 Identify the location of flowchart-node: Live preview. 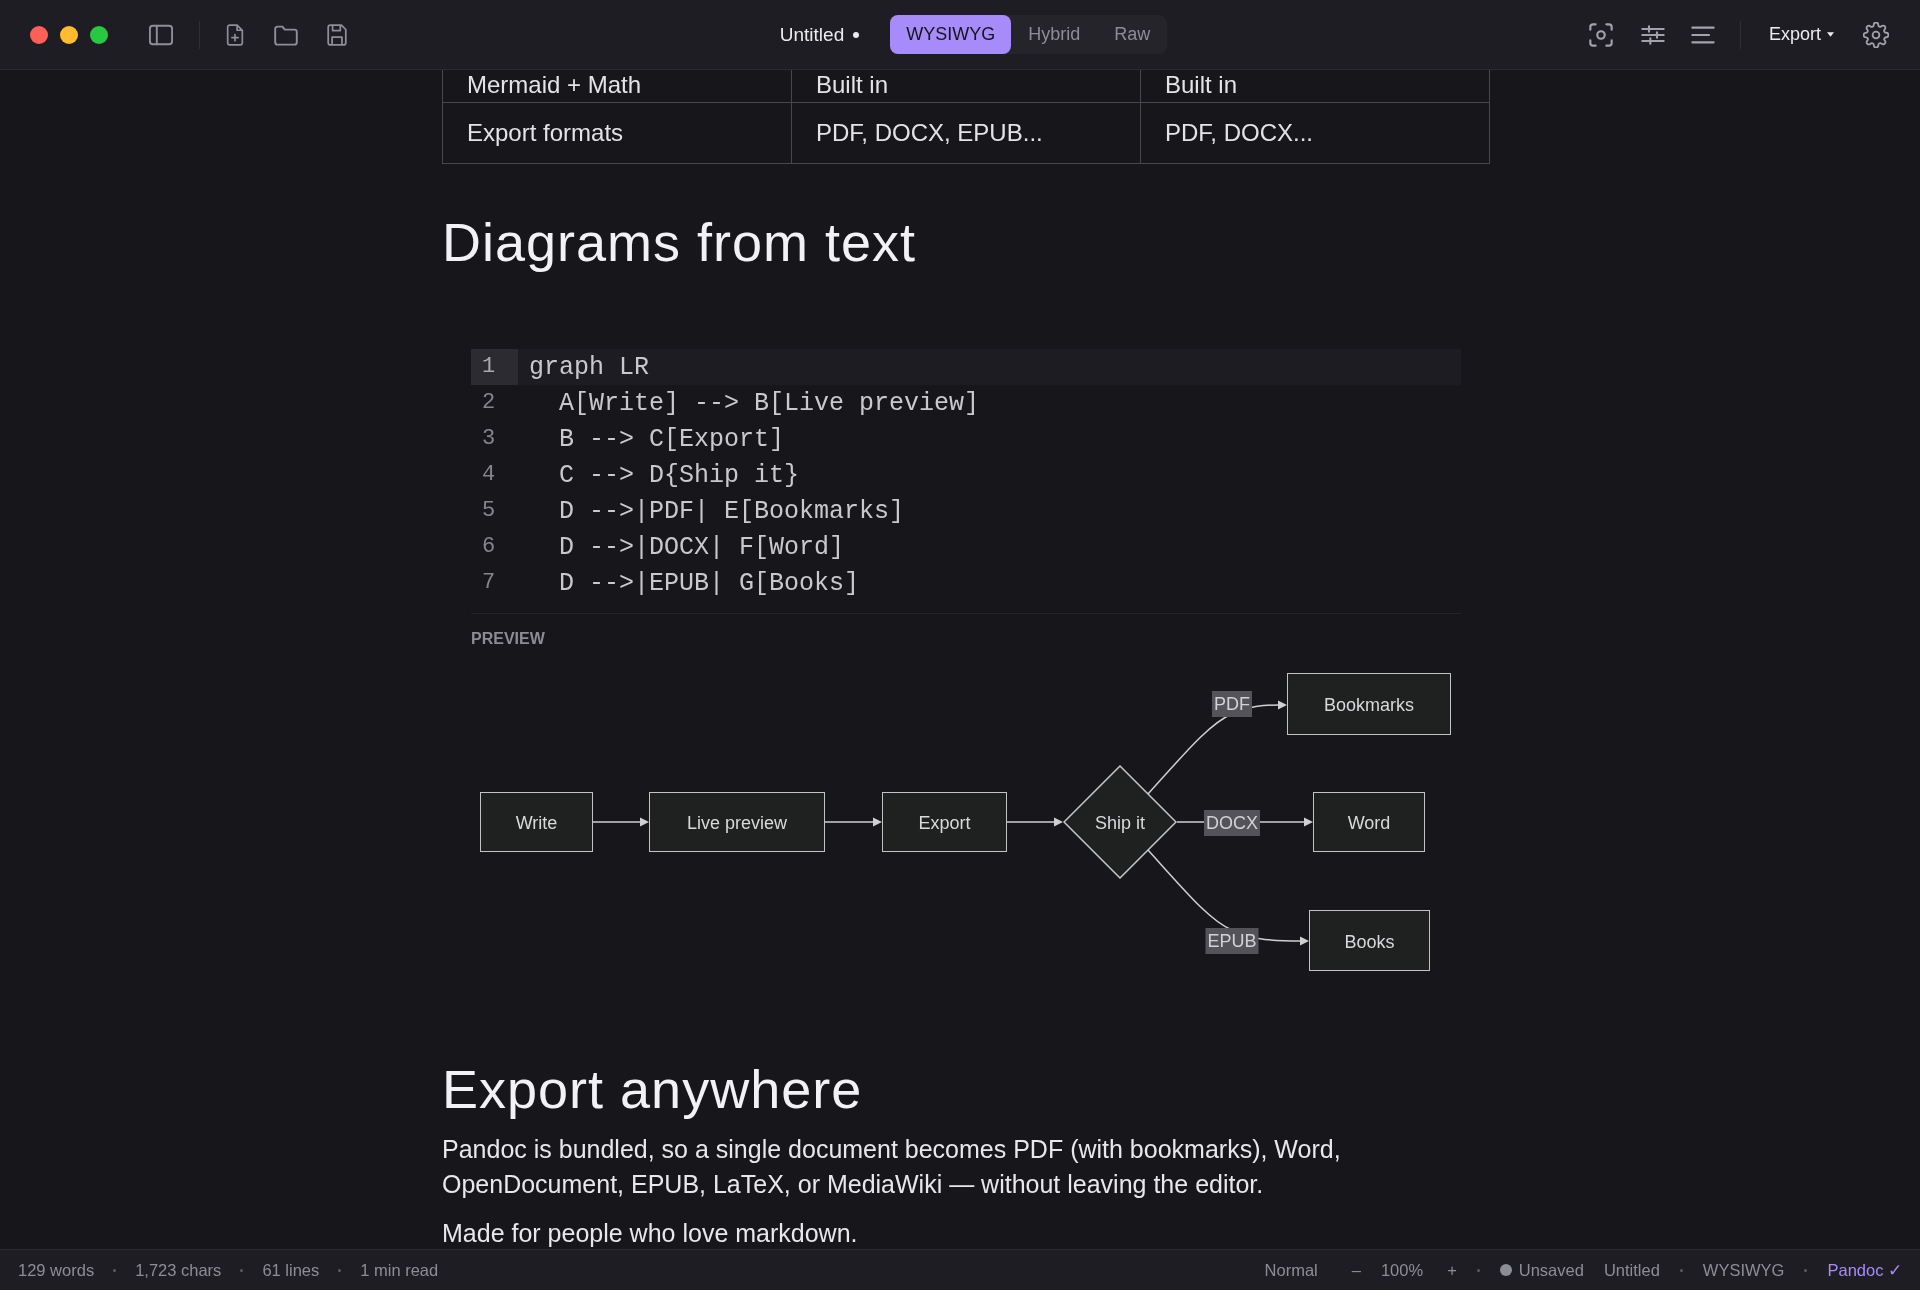
(737, 822).